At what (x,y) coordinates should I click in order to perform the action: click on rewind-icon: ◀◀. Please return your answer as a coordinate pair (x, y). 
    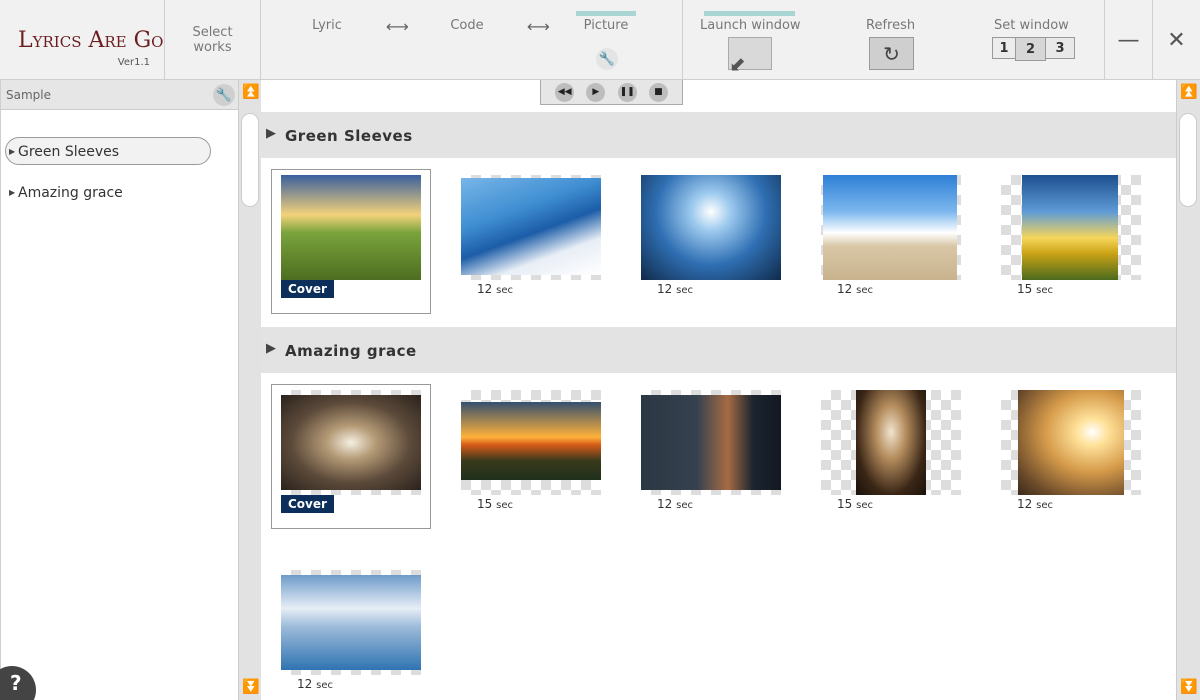
    Looking at the image, I should click on (565, 92).